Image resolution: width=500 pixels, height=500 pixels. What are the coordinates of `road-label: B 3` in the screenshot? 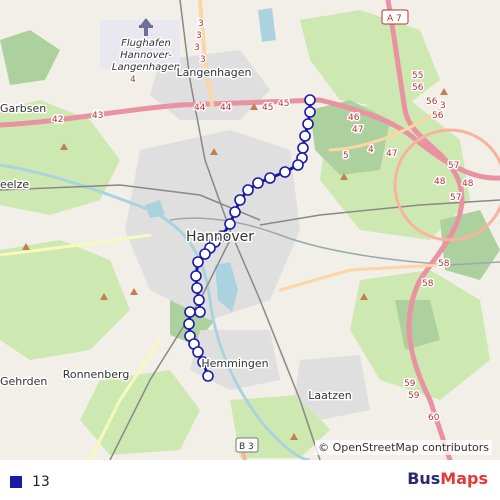 It's located at (246, 447).